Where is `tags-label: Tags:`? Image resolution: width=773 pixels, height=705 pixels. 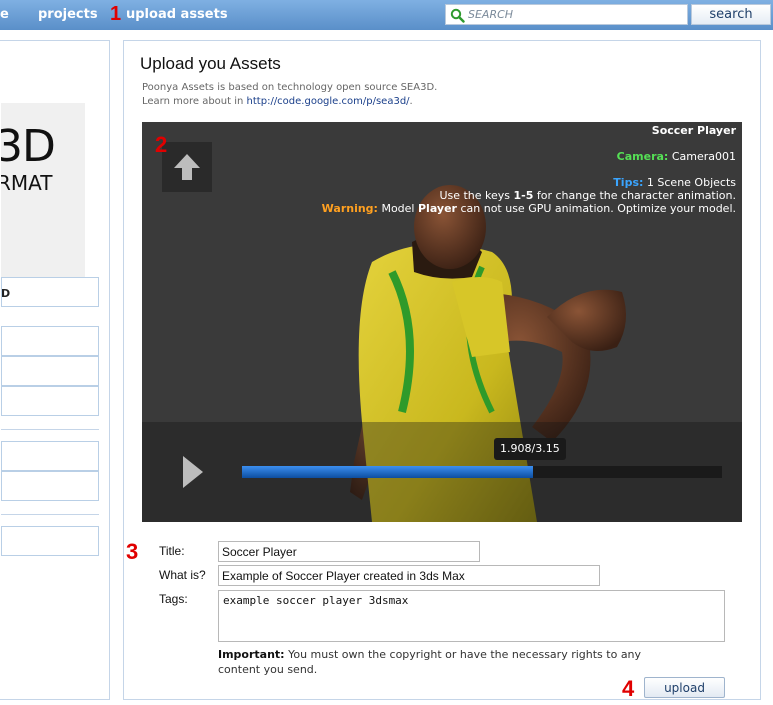
tags-label: Tags: is located at coordinates (173, 599).